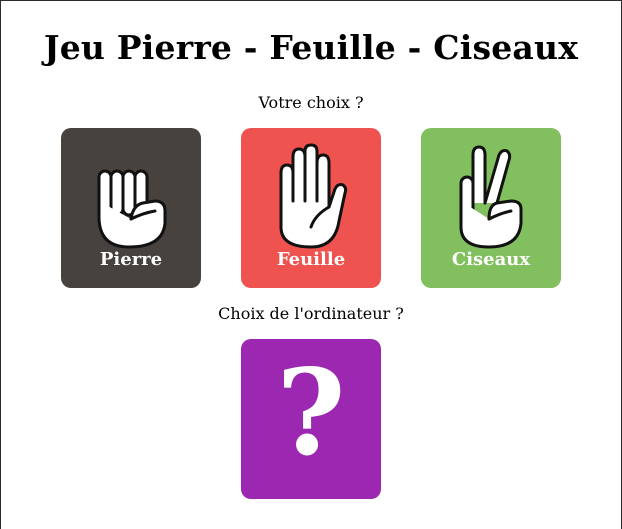 Image resolution: width=622 pixels, height=529 pixels. Describe the element at coordinates (311, 259) in the screenshot. I see `feuille-label: Feuille` at that location.